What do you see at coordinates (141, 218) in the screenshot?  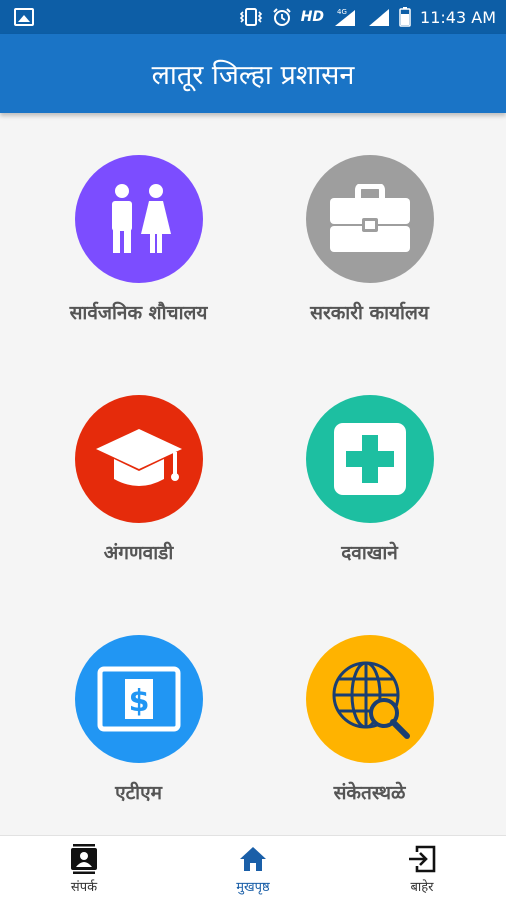 I see `restroom-icon` at bounding box center [141, 218].